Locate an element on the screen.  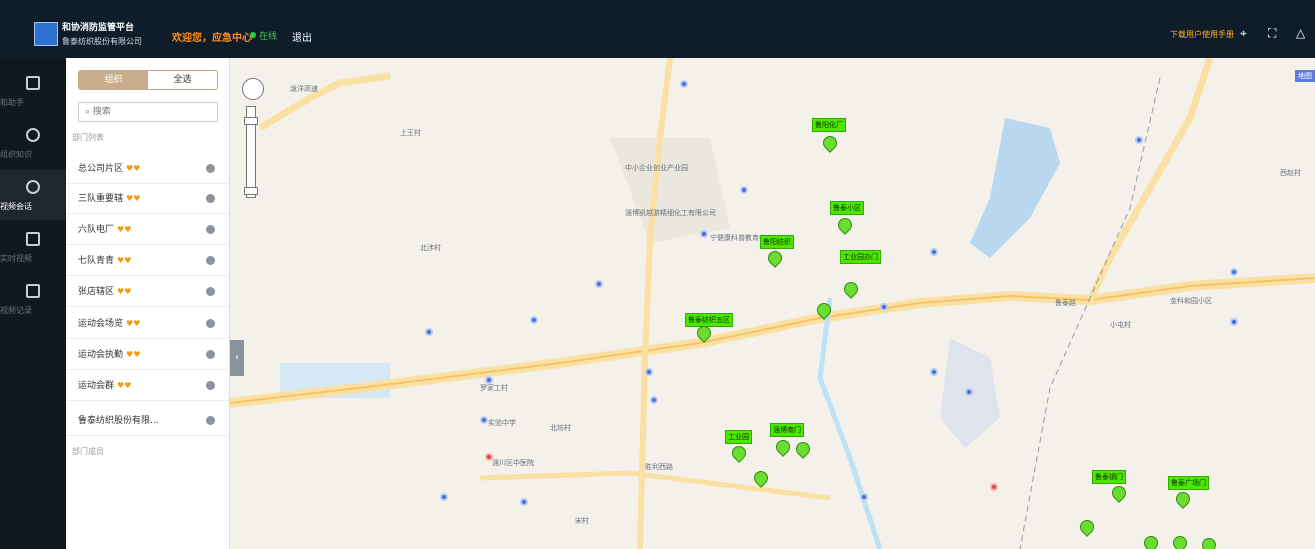
map-label: 泼洋高速 is located at coordinates (304, 89).